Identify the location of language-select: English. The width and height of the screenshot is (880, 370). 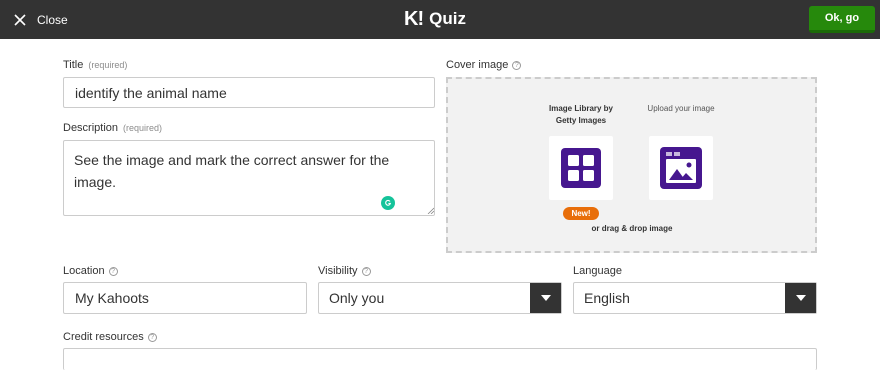
(695, 298).